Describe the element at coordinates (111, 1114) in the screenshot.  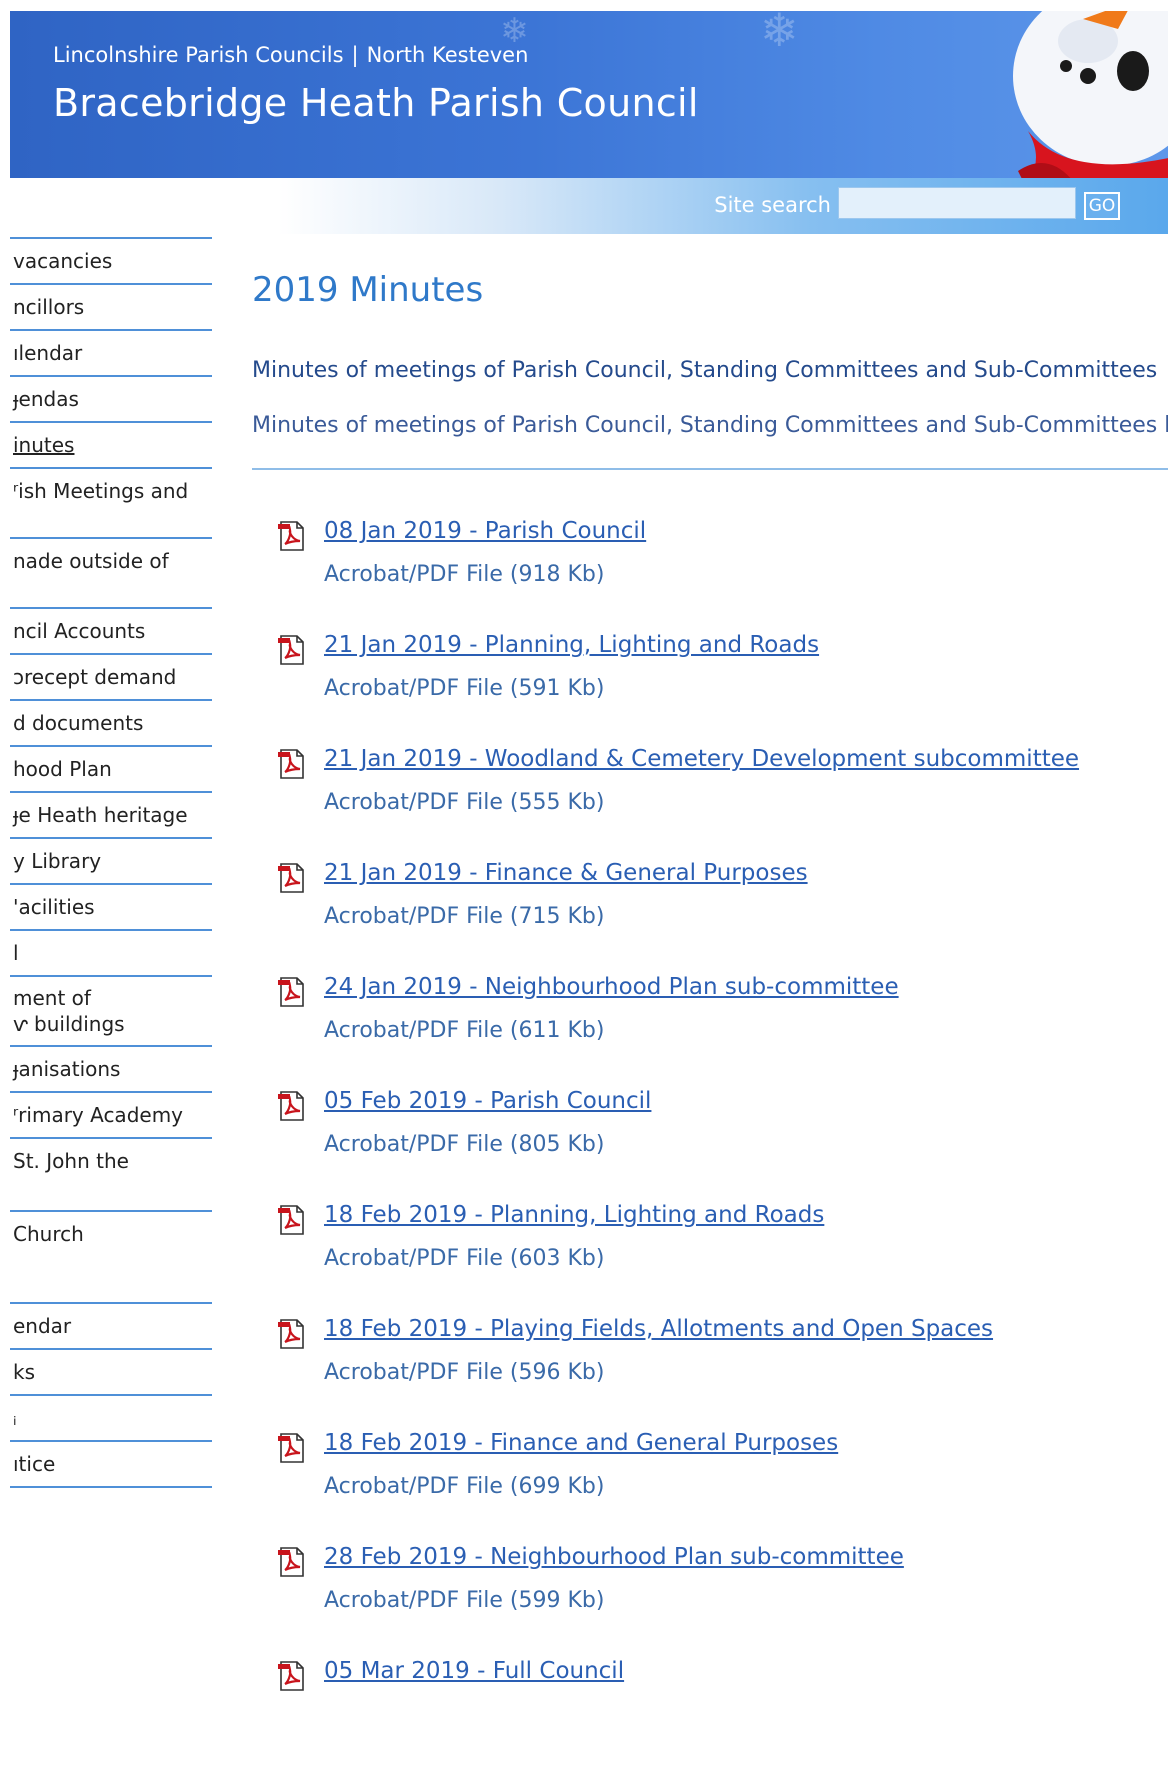
I see `sidebar-item-primary-academy: ʳrimary Academy` at that location.